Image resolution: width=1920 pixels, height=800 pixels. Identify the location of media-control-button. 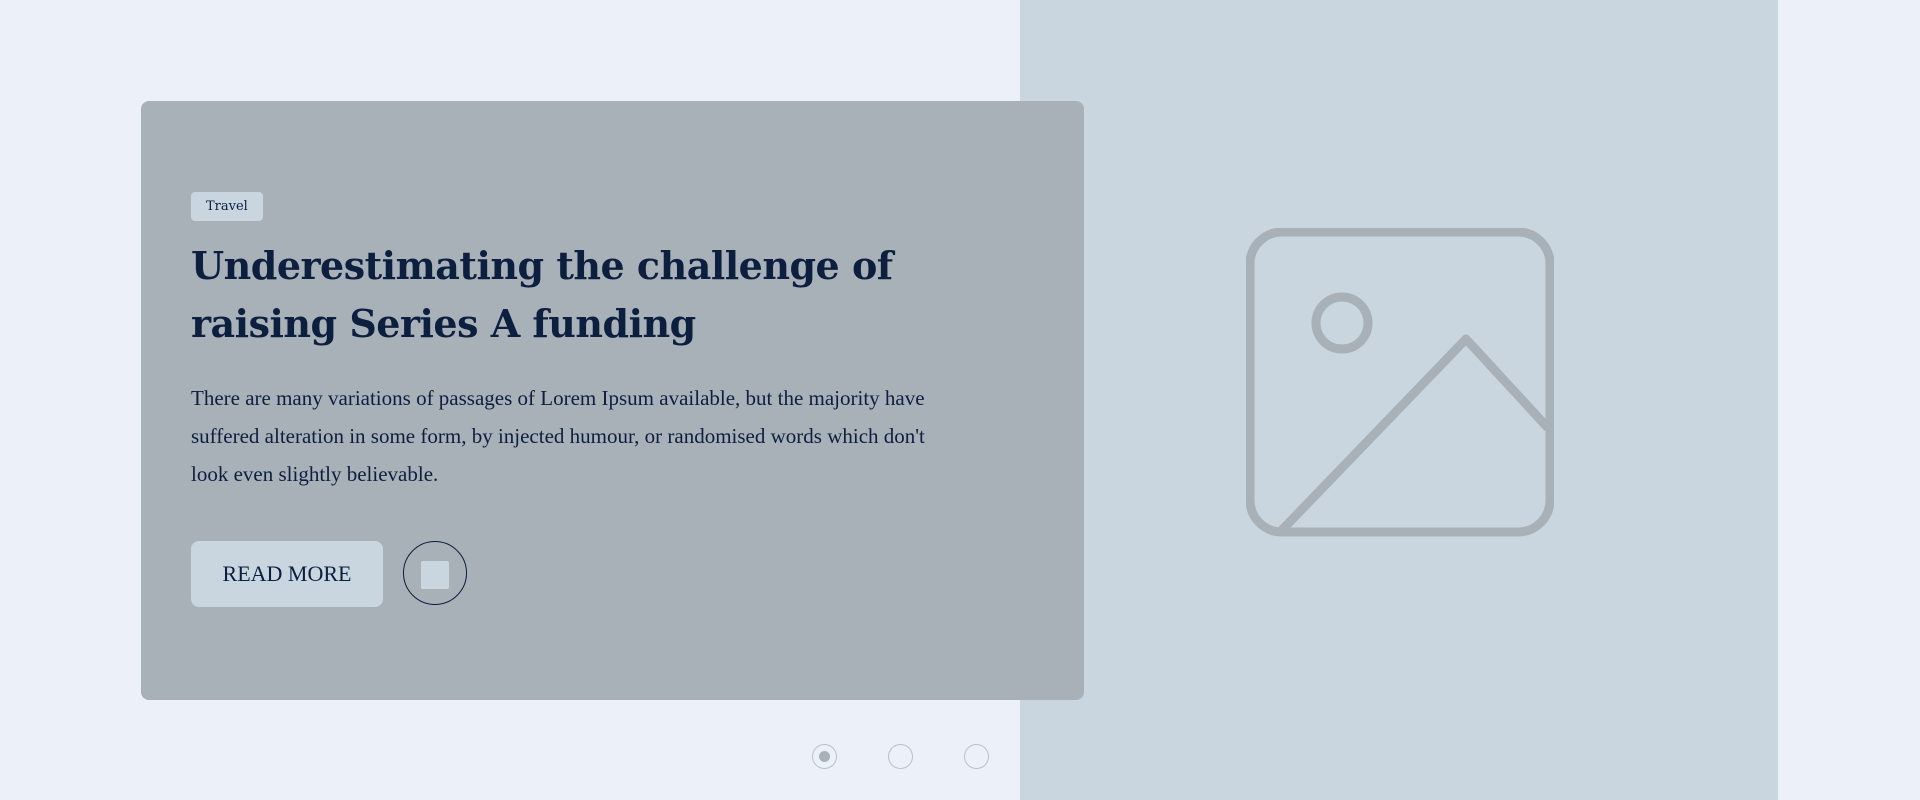
(435, 573).